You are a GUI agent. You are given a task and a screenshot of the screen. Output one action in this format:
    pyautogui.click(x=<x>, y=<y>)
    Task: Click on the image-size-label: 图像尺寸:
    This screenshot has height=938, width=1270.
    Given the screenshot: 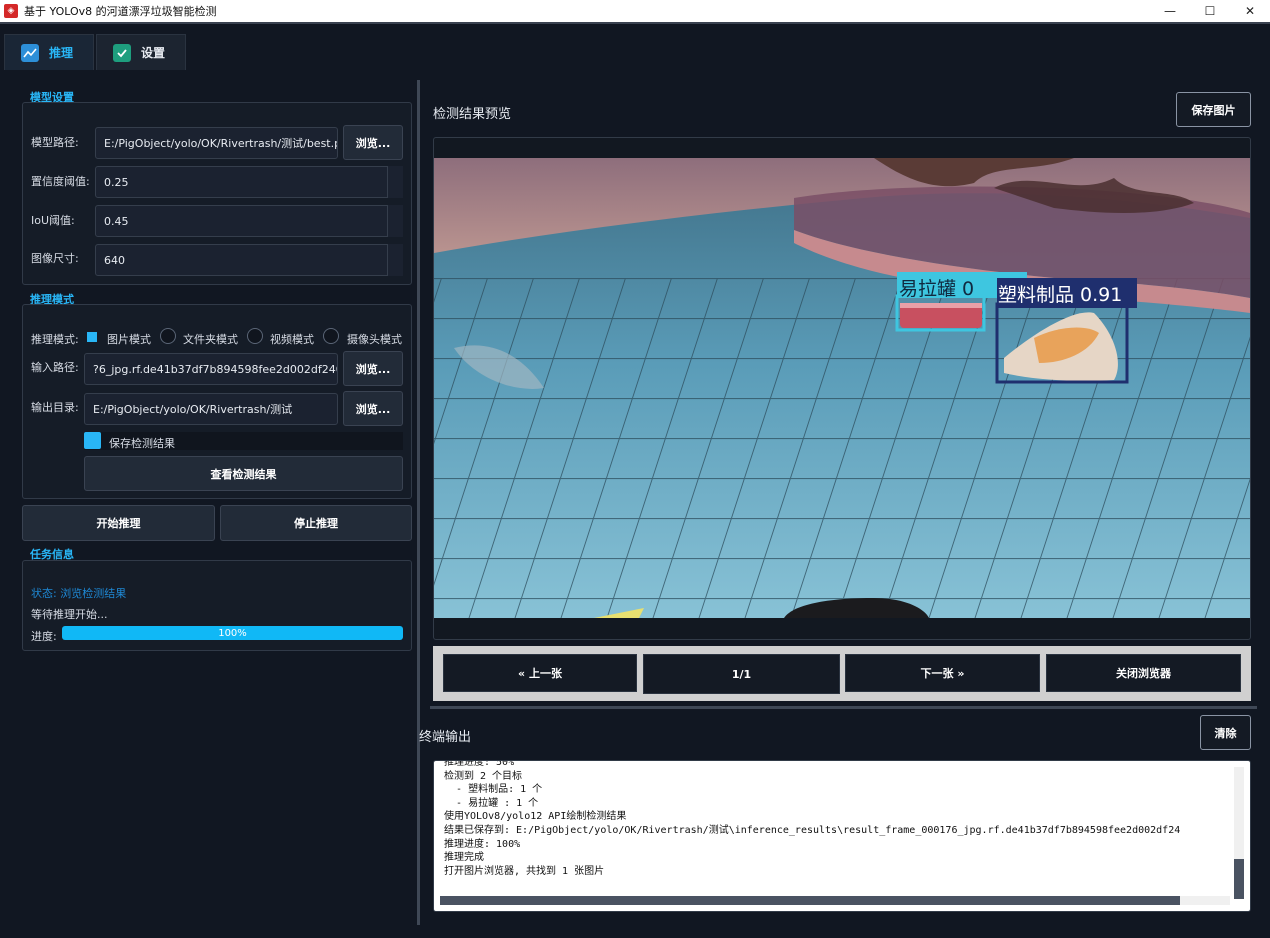 What is the action you would take?
    pyautogui.click(x=55, y=258)
    